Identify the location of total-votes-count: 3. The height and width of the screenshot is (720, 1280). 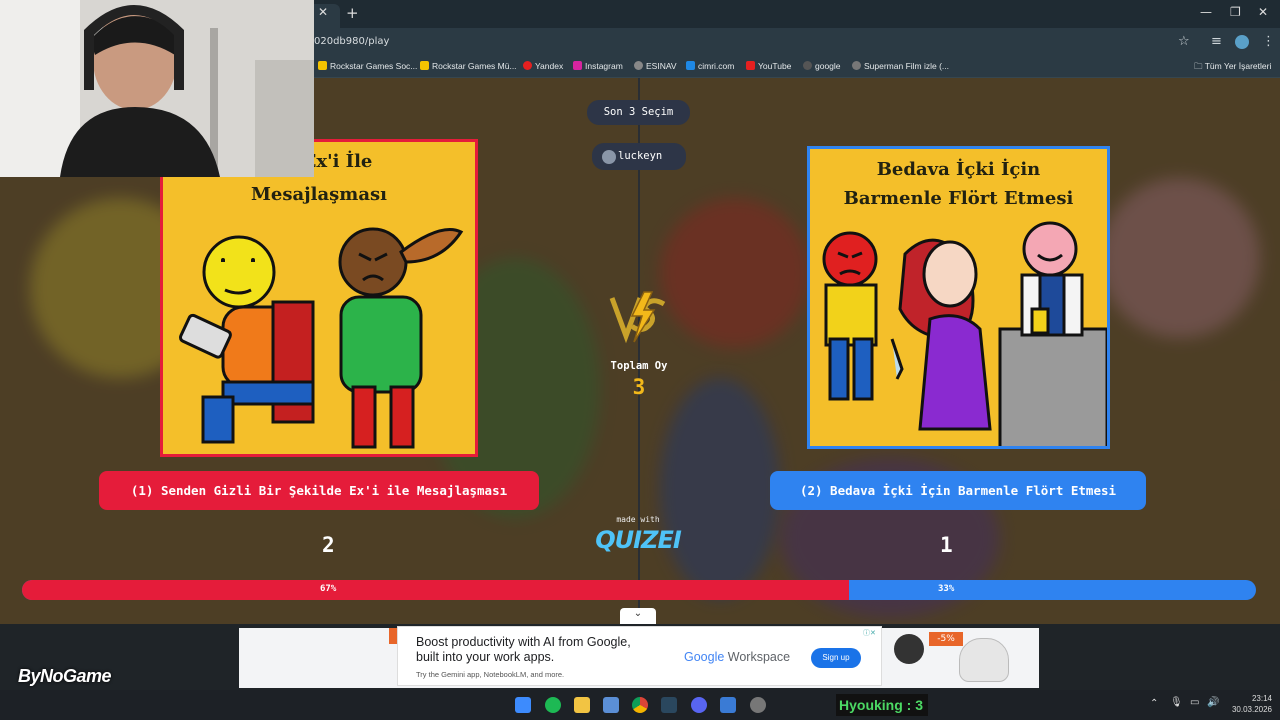
(639, 387).